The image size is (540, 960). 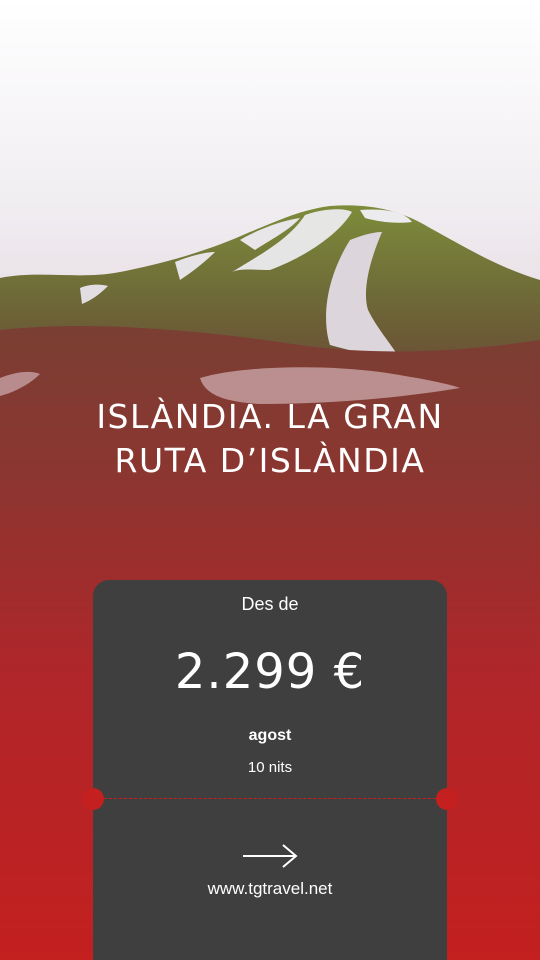 What do you see at coordinates (270, 604) in the screenshot?
I see `price-from-label: Des de` at bounding box center [270, 604].